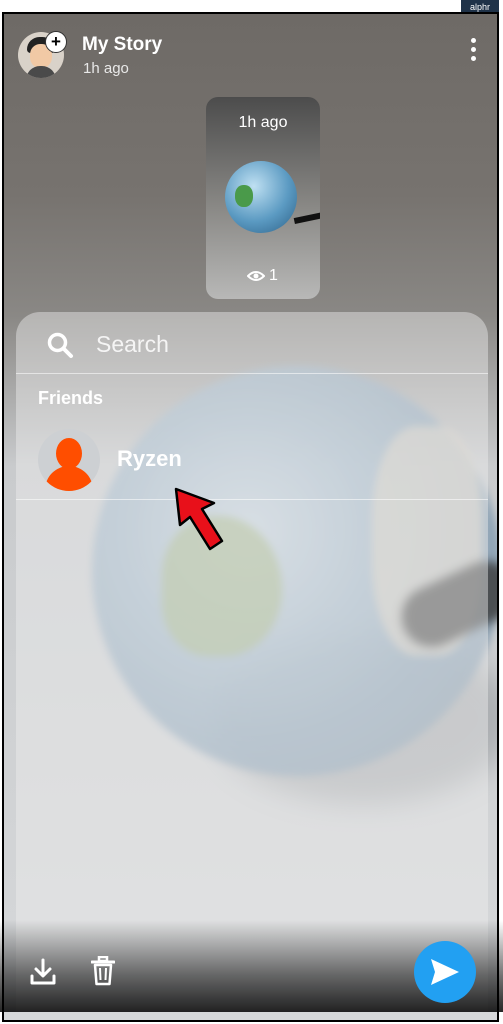 The width and height of the screenshot is (503, 1024). Describe the element at coordinates (256, 276) in the screenshot. I see `eye-icon` at that location.